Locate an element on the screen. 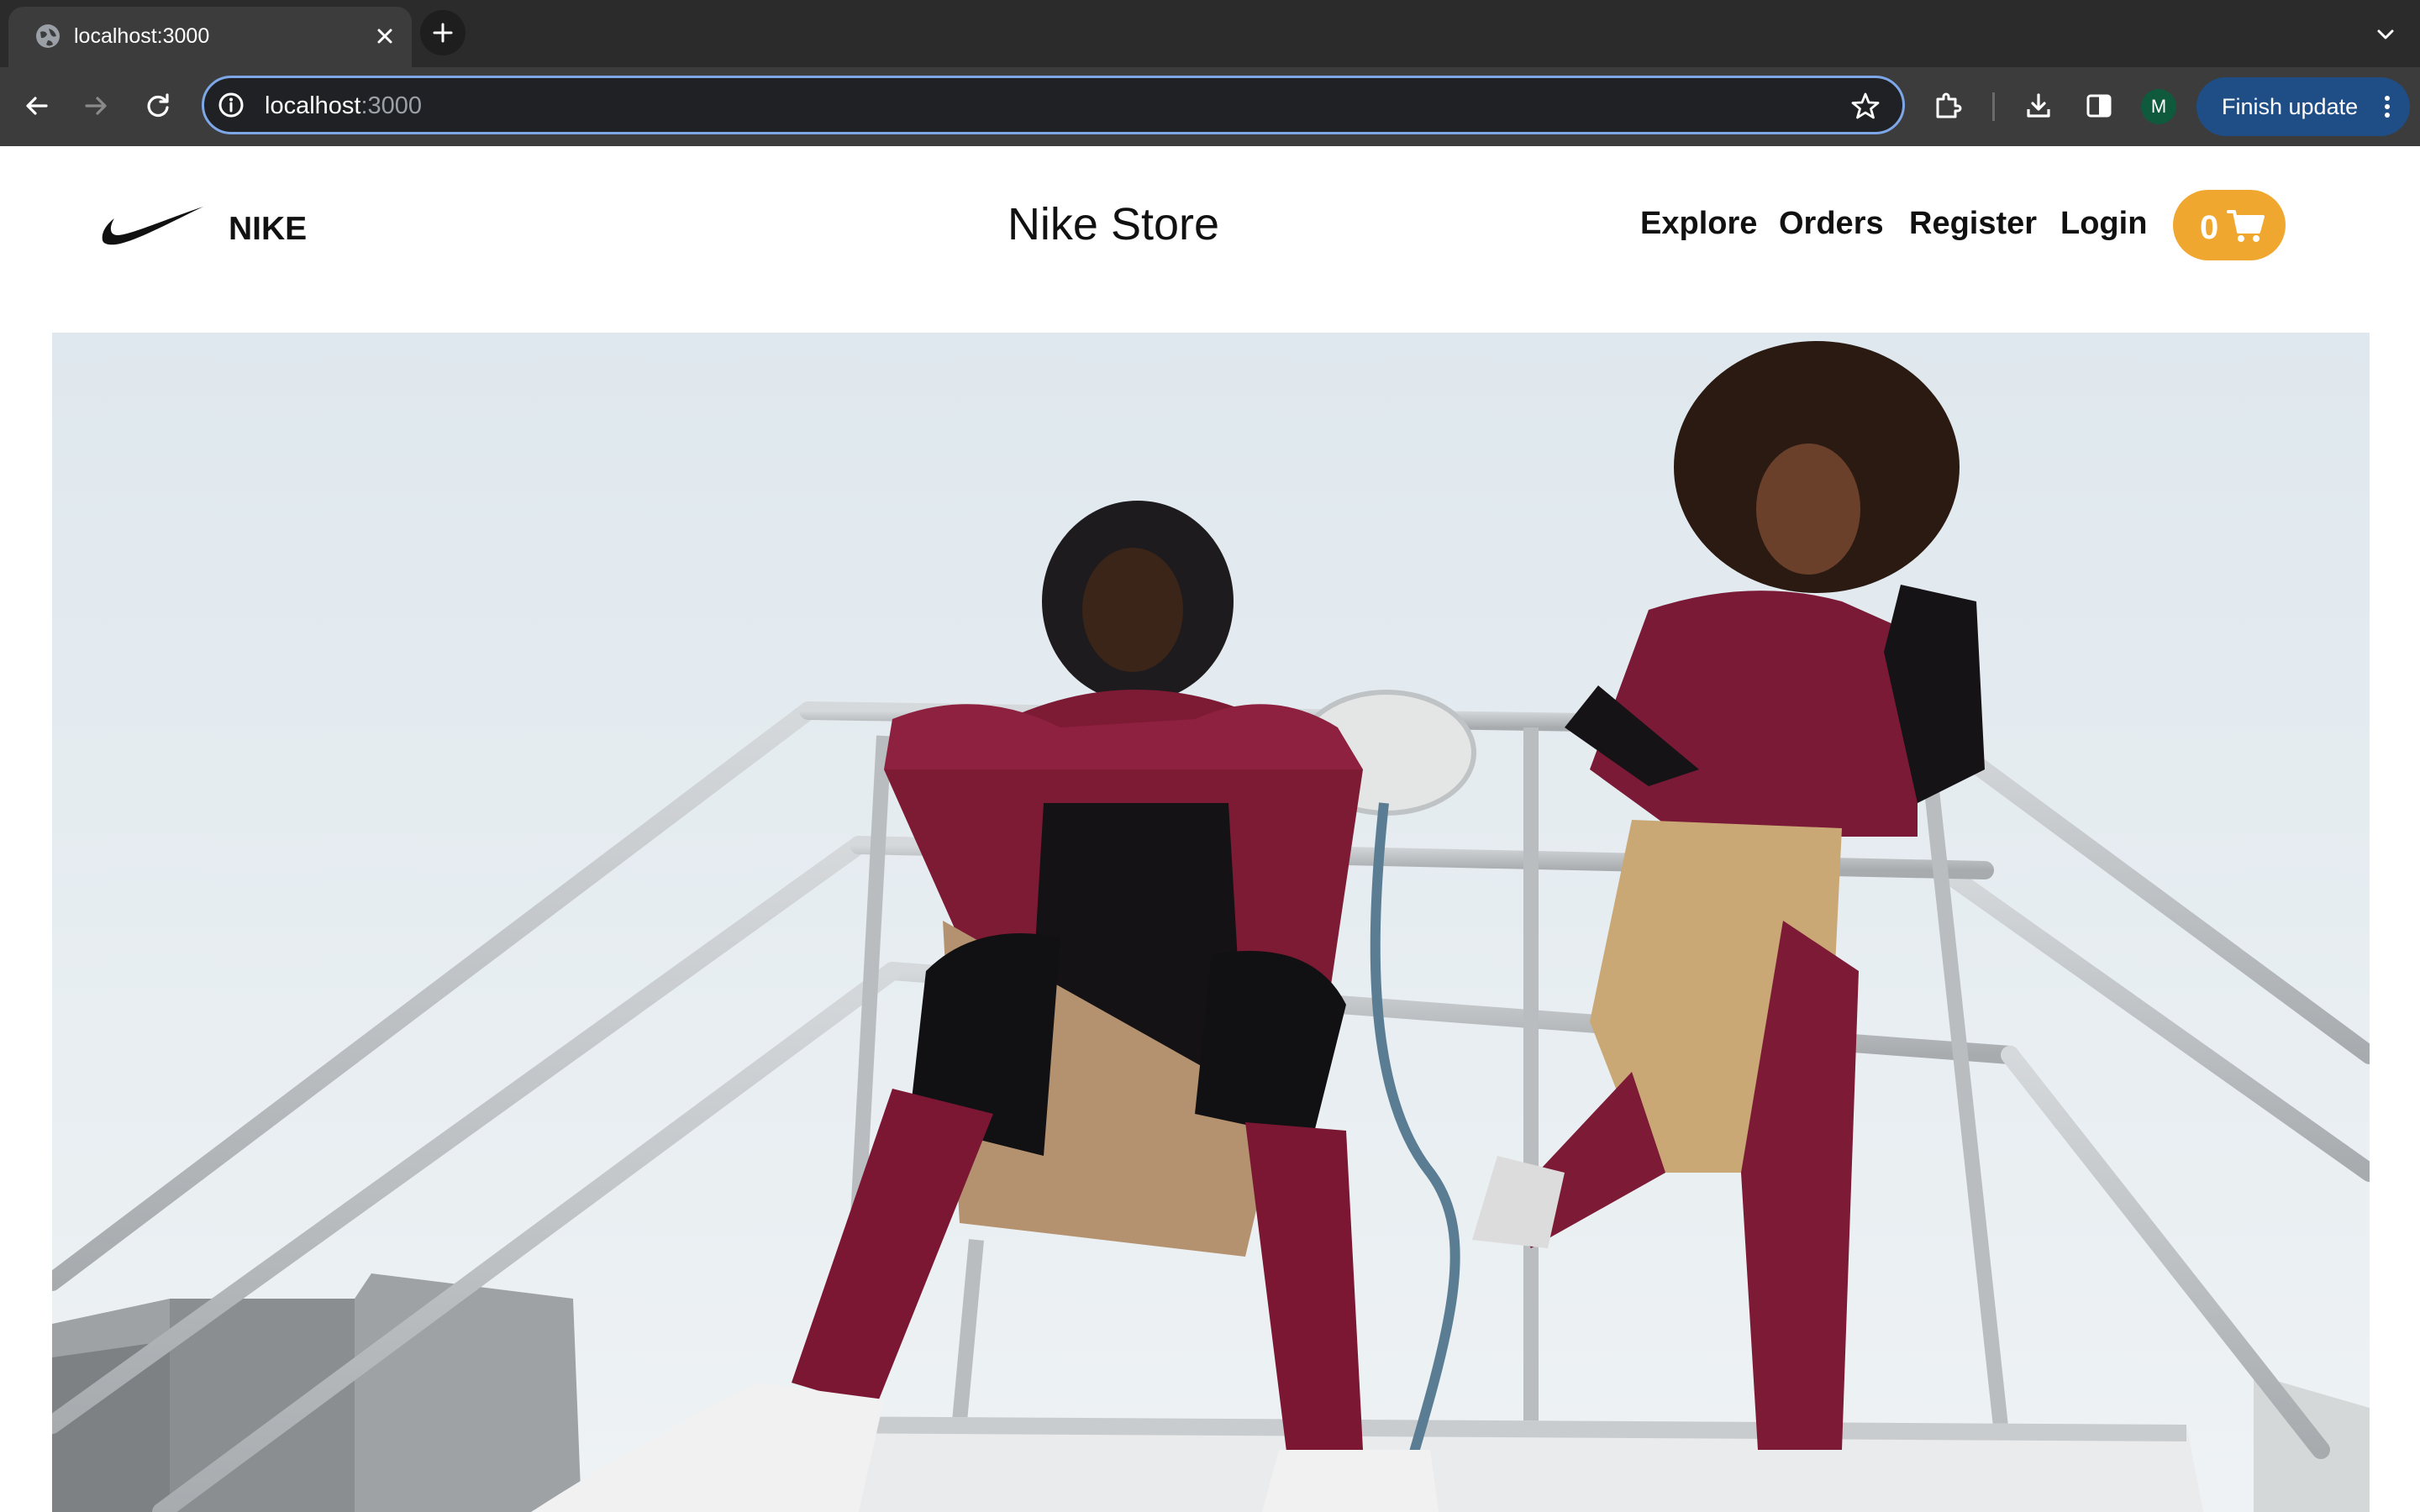  more-vertical-icon is located at coordinates (2388, 106).